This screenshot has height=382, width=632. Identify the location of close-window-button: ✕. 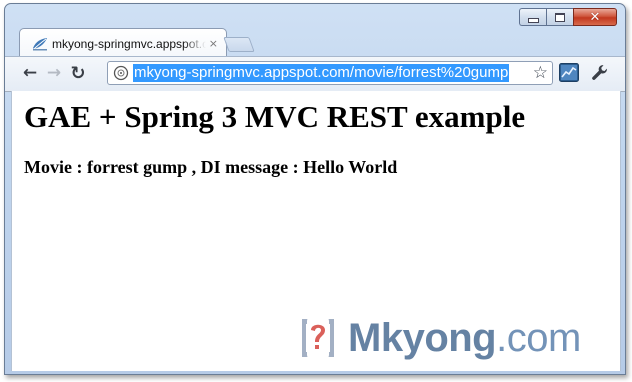
(595, 17).